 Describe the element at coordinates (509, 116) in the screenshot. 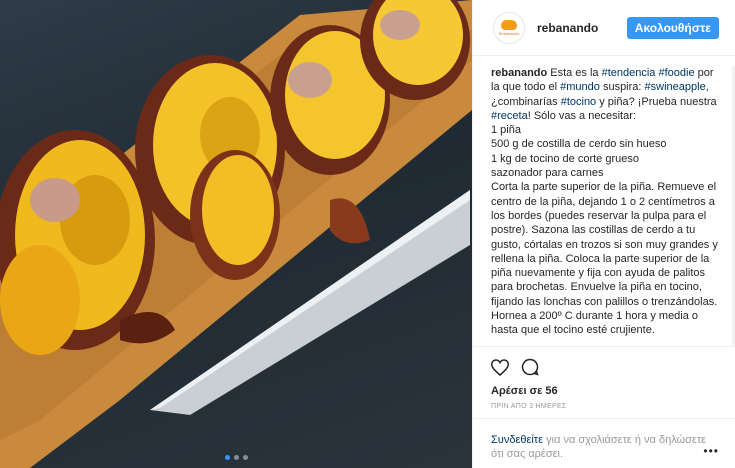

I see `hashtag-link: #receta` at that location.